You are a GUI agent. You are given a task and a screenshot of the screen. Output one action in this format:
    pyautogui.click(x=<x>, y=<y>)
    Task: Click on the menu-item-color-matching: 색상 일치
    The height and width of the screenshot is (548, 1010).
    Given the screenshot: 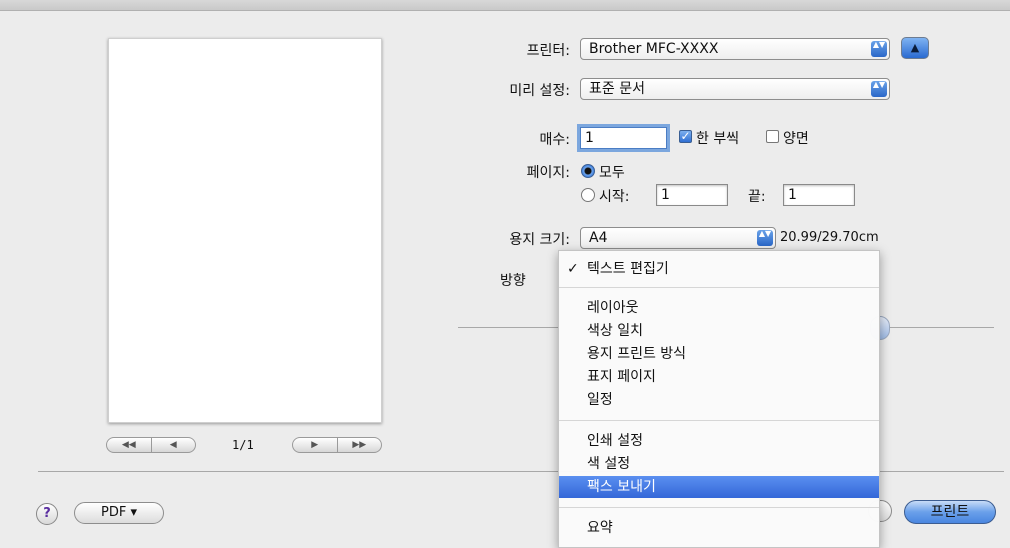 What is the action you would take?
    pyautogui.click(x=719, y=331)
    